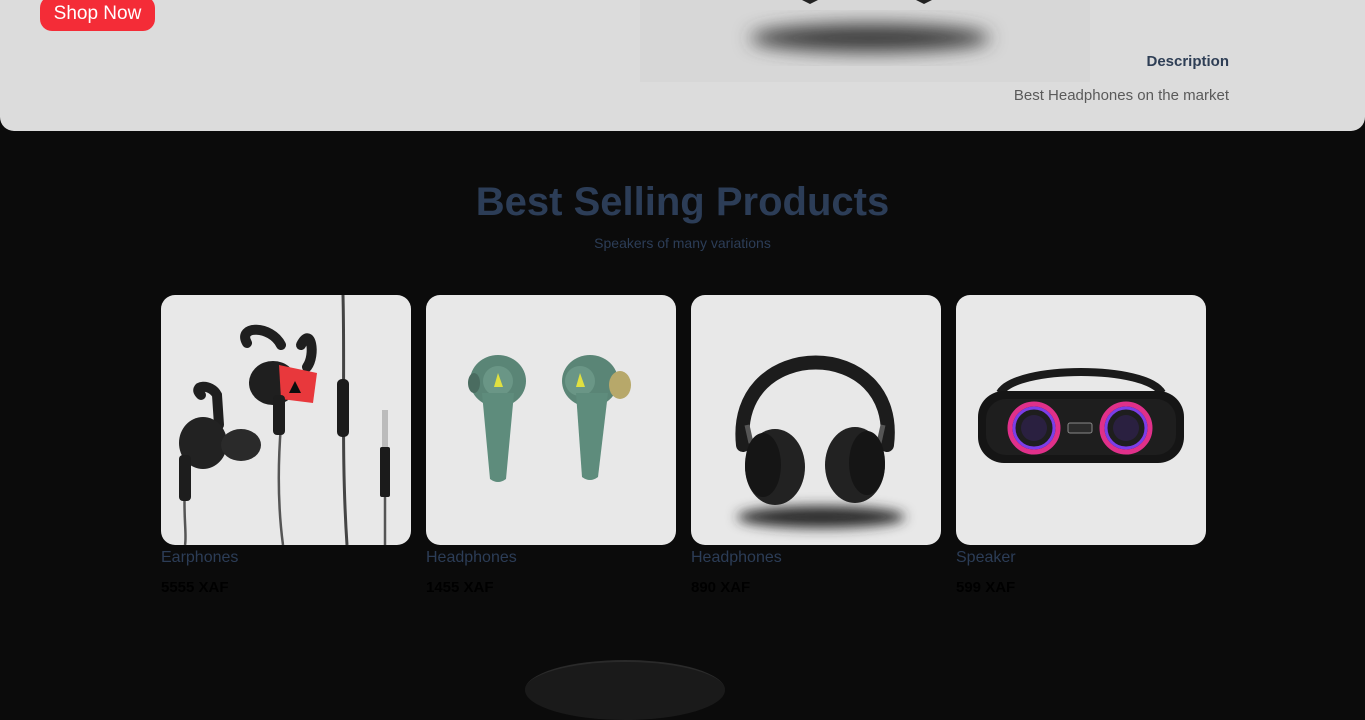 The width and height of the screenshot is (1365, 720). Describe the element at coordinates (820, 441) in the screenshot. I see `headphones-icon` at that location.